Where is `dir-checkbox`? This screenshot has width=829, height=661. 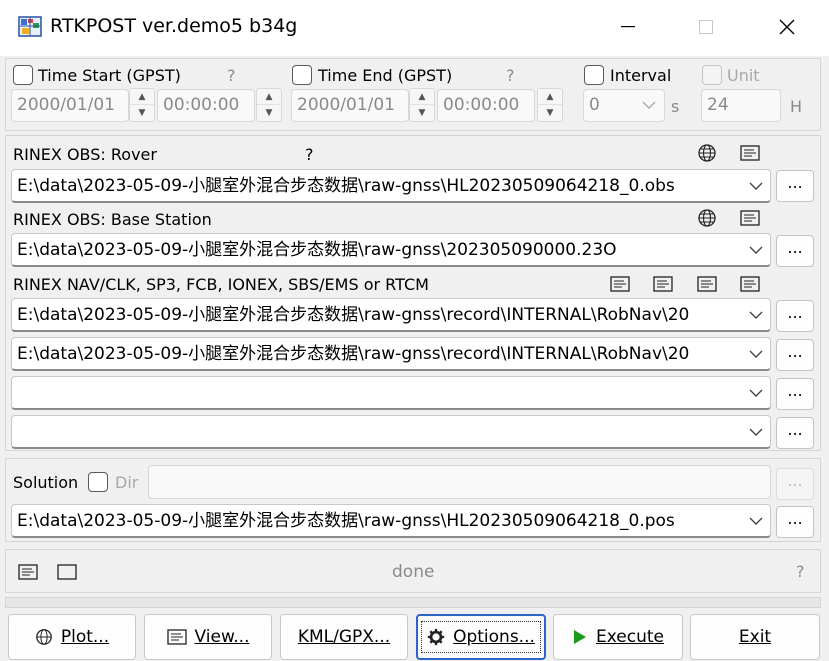 dir-checkbox is located at coordinates (98, 482).